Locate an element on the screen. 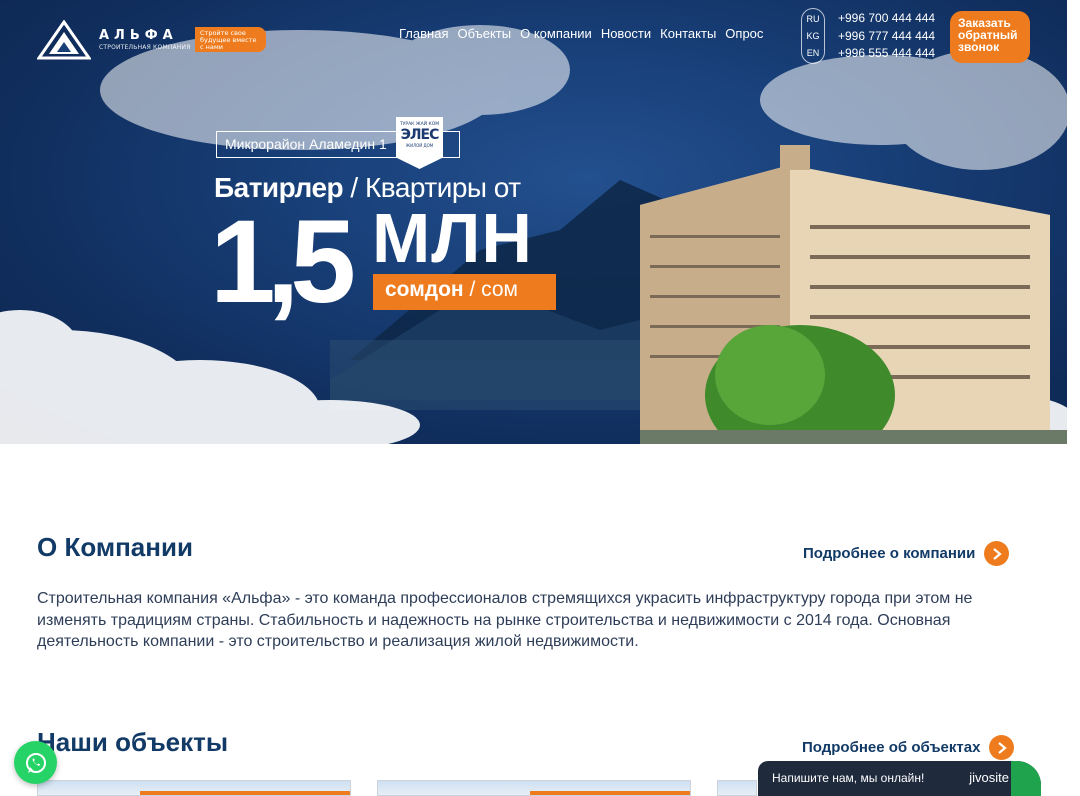 The height and width of the screenshot is (796, 1080). nav-item-home: Главная is located at coordinates (423, 33).